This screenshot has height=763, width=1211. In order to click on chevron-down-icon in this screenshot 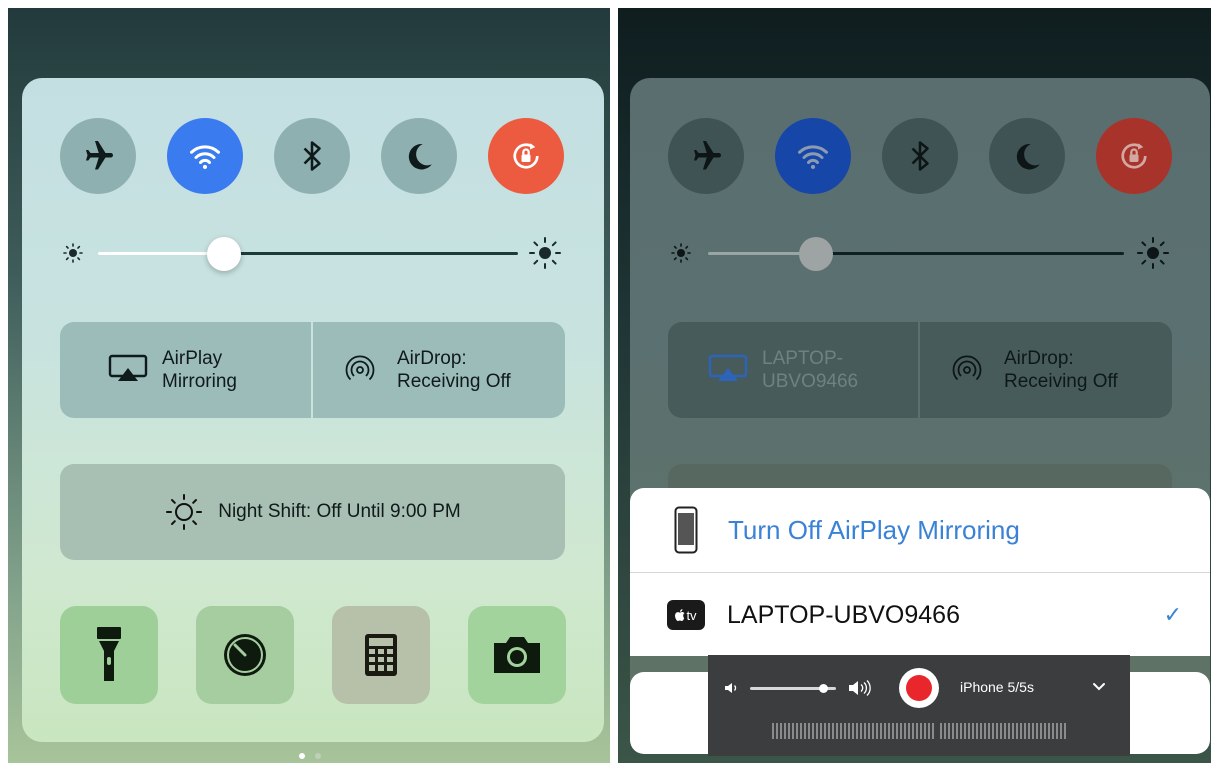, I will do `click(1099, 687)`.